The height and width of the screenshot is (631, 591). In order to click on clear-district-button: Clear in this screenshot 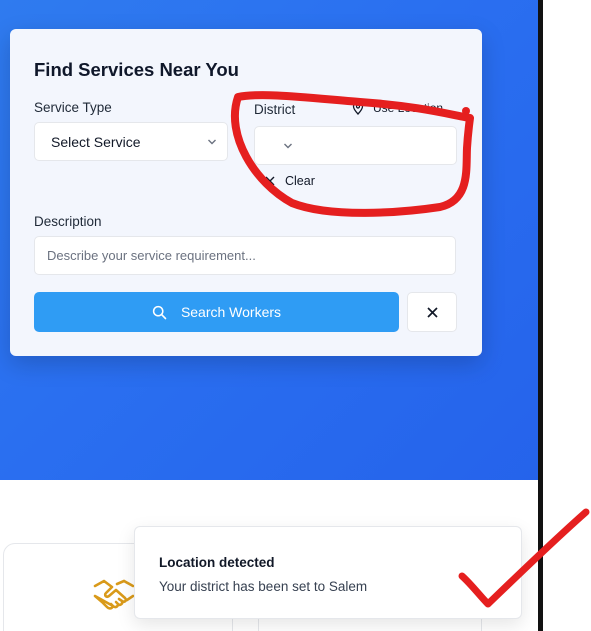, I will do `click(290, 181)`.